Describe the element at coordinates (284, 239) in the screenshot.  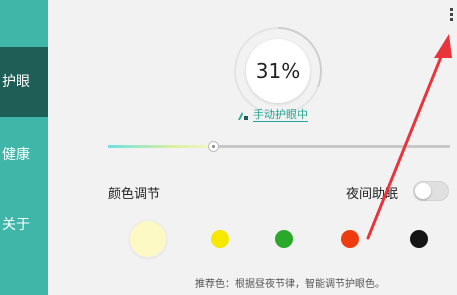
I see `color-swatch-green` at that location.